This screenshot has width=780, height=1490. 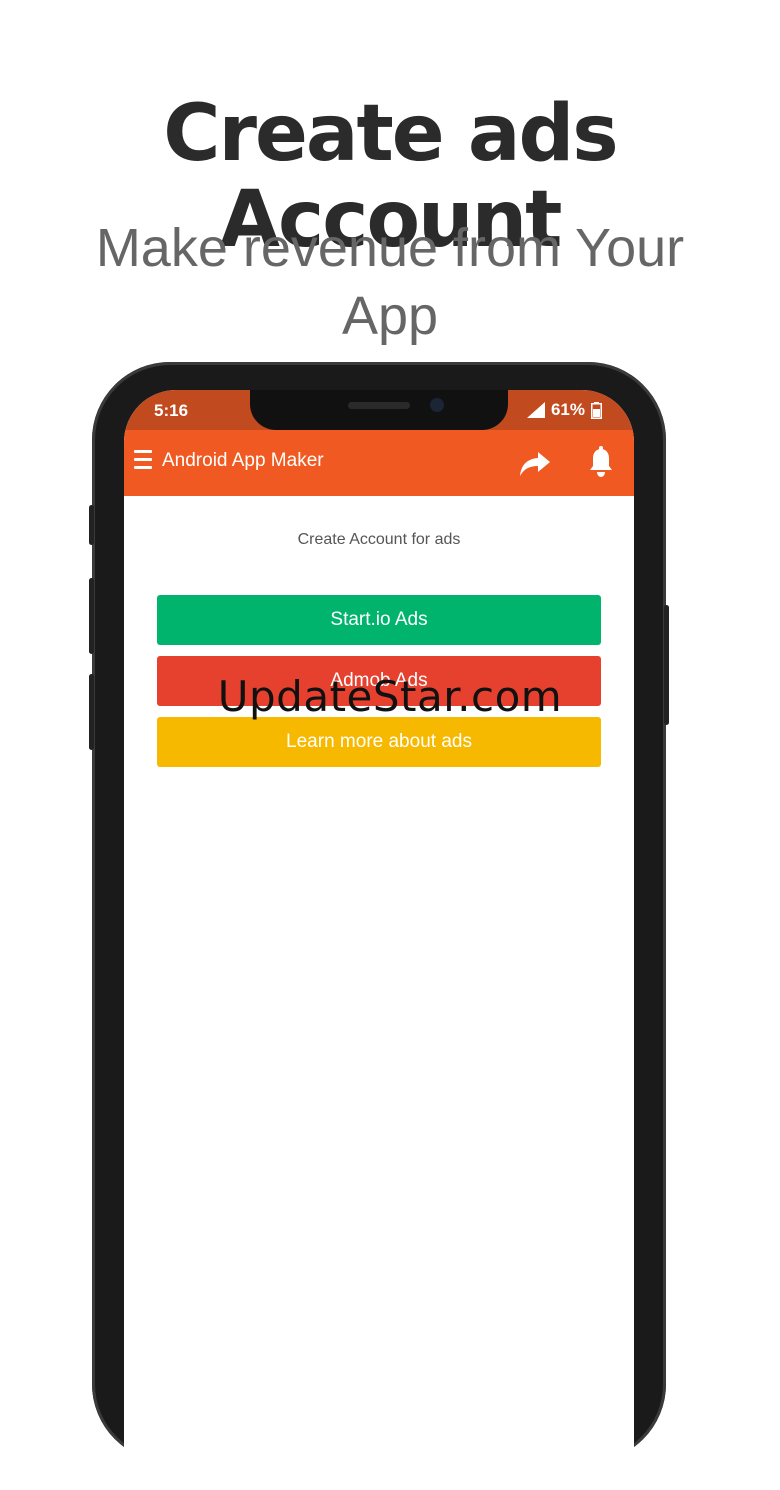 I want to click on battery-percent: 61%, so click(x=567, y=409).